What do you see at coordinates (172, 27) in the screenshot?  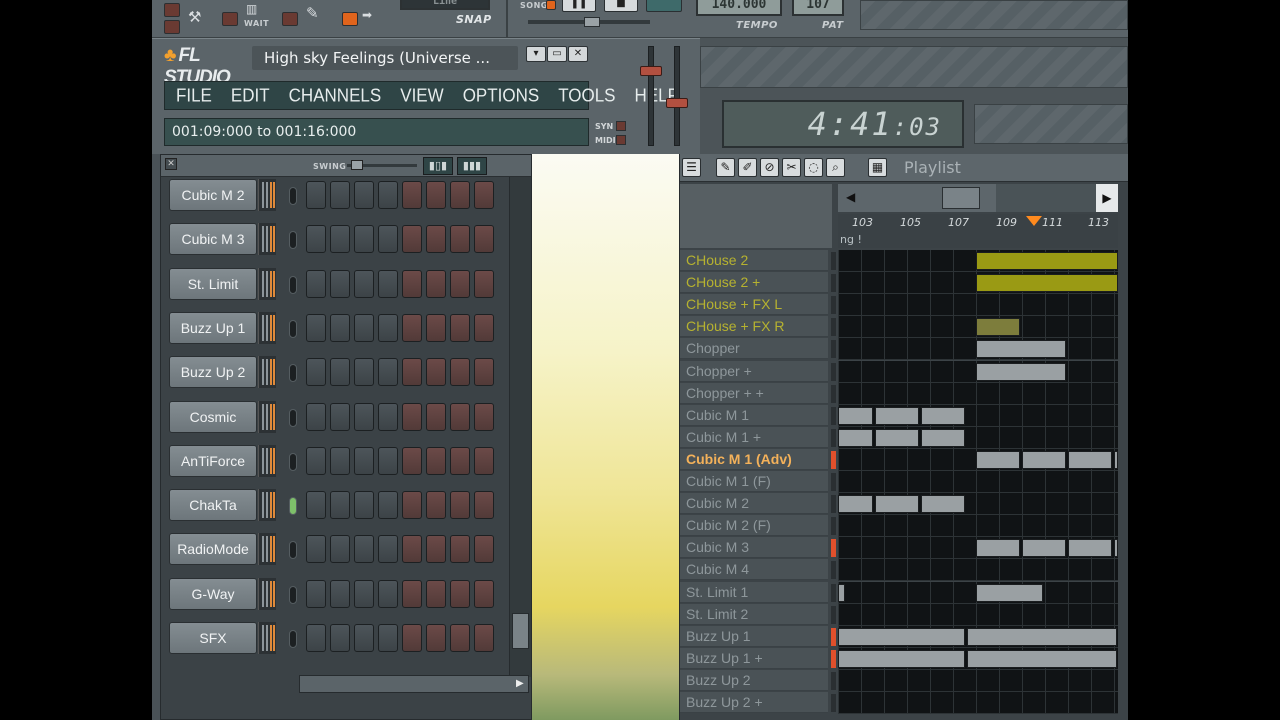 I see `overdub-toggle` at bounding box center [172, 27].